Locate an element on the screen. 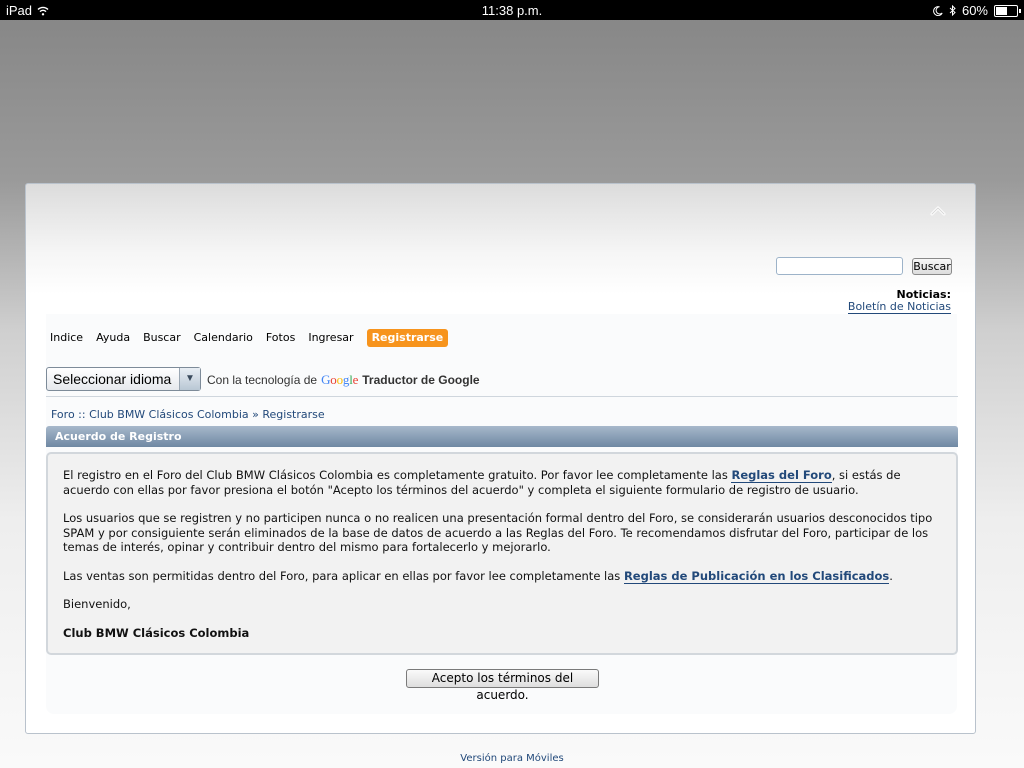  nav-item-fotos: Fotos is located at coordinates (280, 338).